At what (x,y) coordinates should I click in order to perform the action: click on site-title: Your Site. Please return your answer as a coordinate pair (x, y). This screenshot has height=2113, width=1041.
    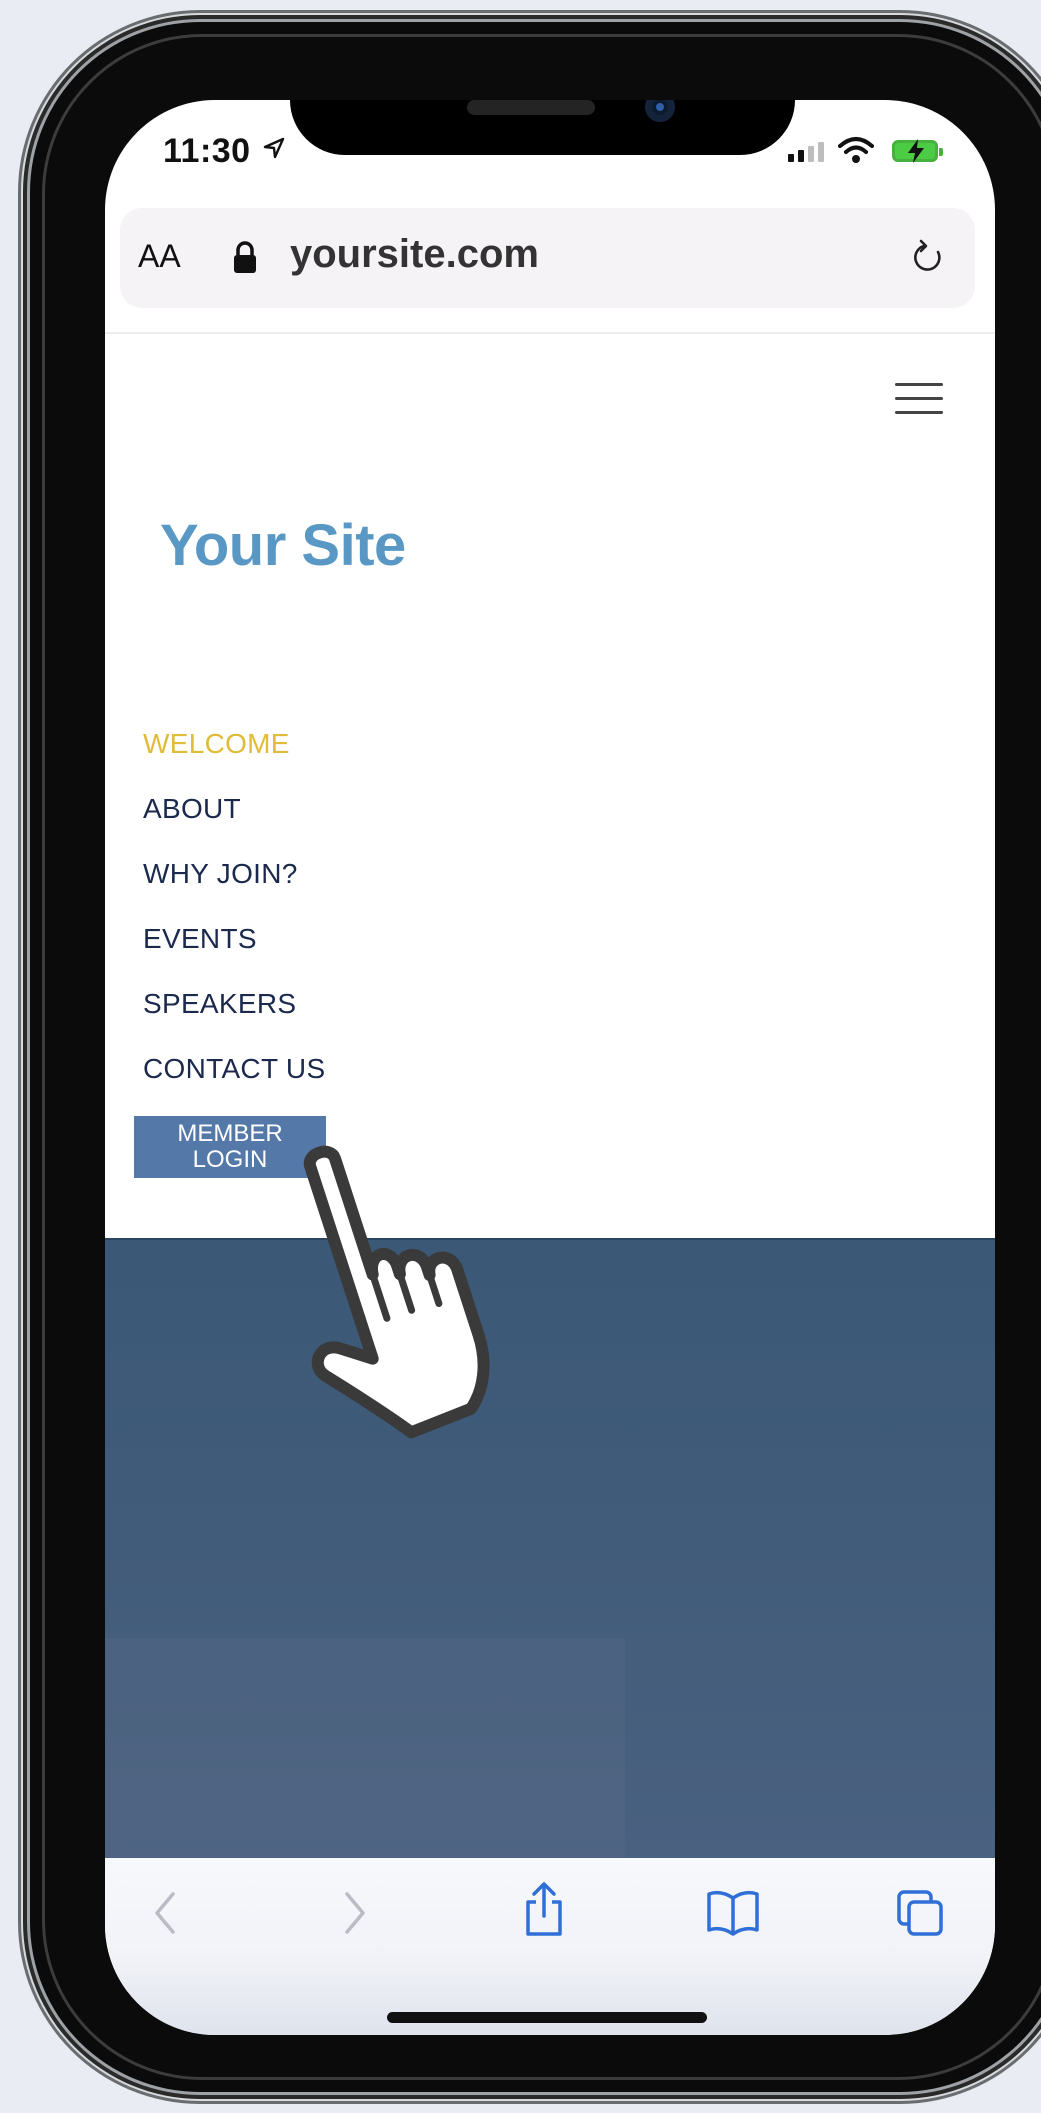
    Looking at the image, I should click on (283, 545).